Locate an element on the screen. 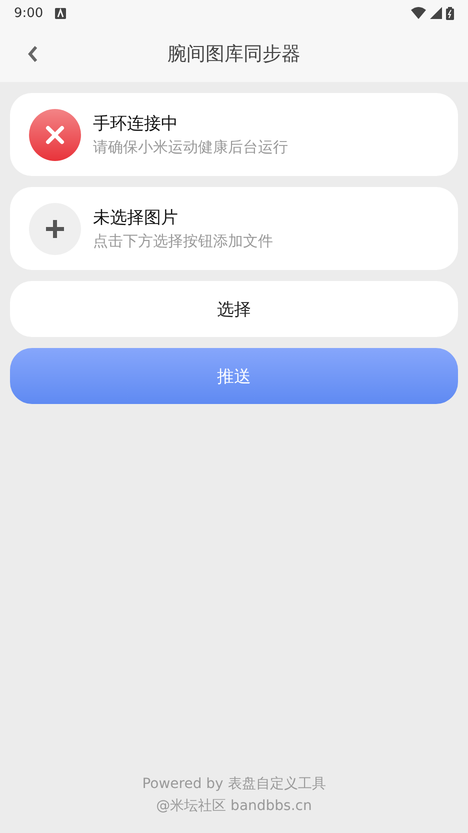 The image size is (468, 833). signal-icon is located at coordinates (436, 13).